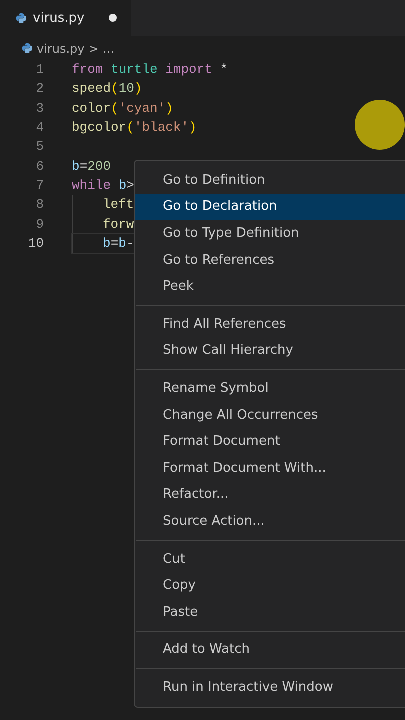  What do you see at coordinates (270, 207) in the screenshot?
I see `menu-item: Go to Declaration` at bounding box center [270, 207].